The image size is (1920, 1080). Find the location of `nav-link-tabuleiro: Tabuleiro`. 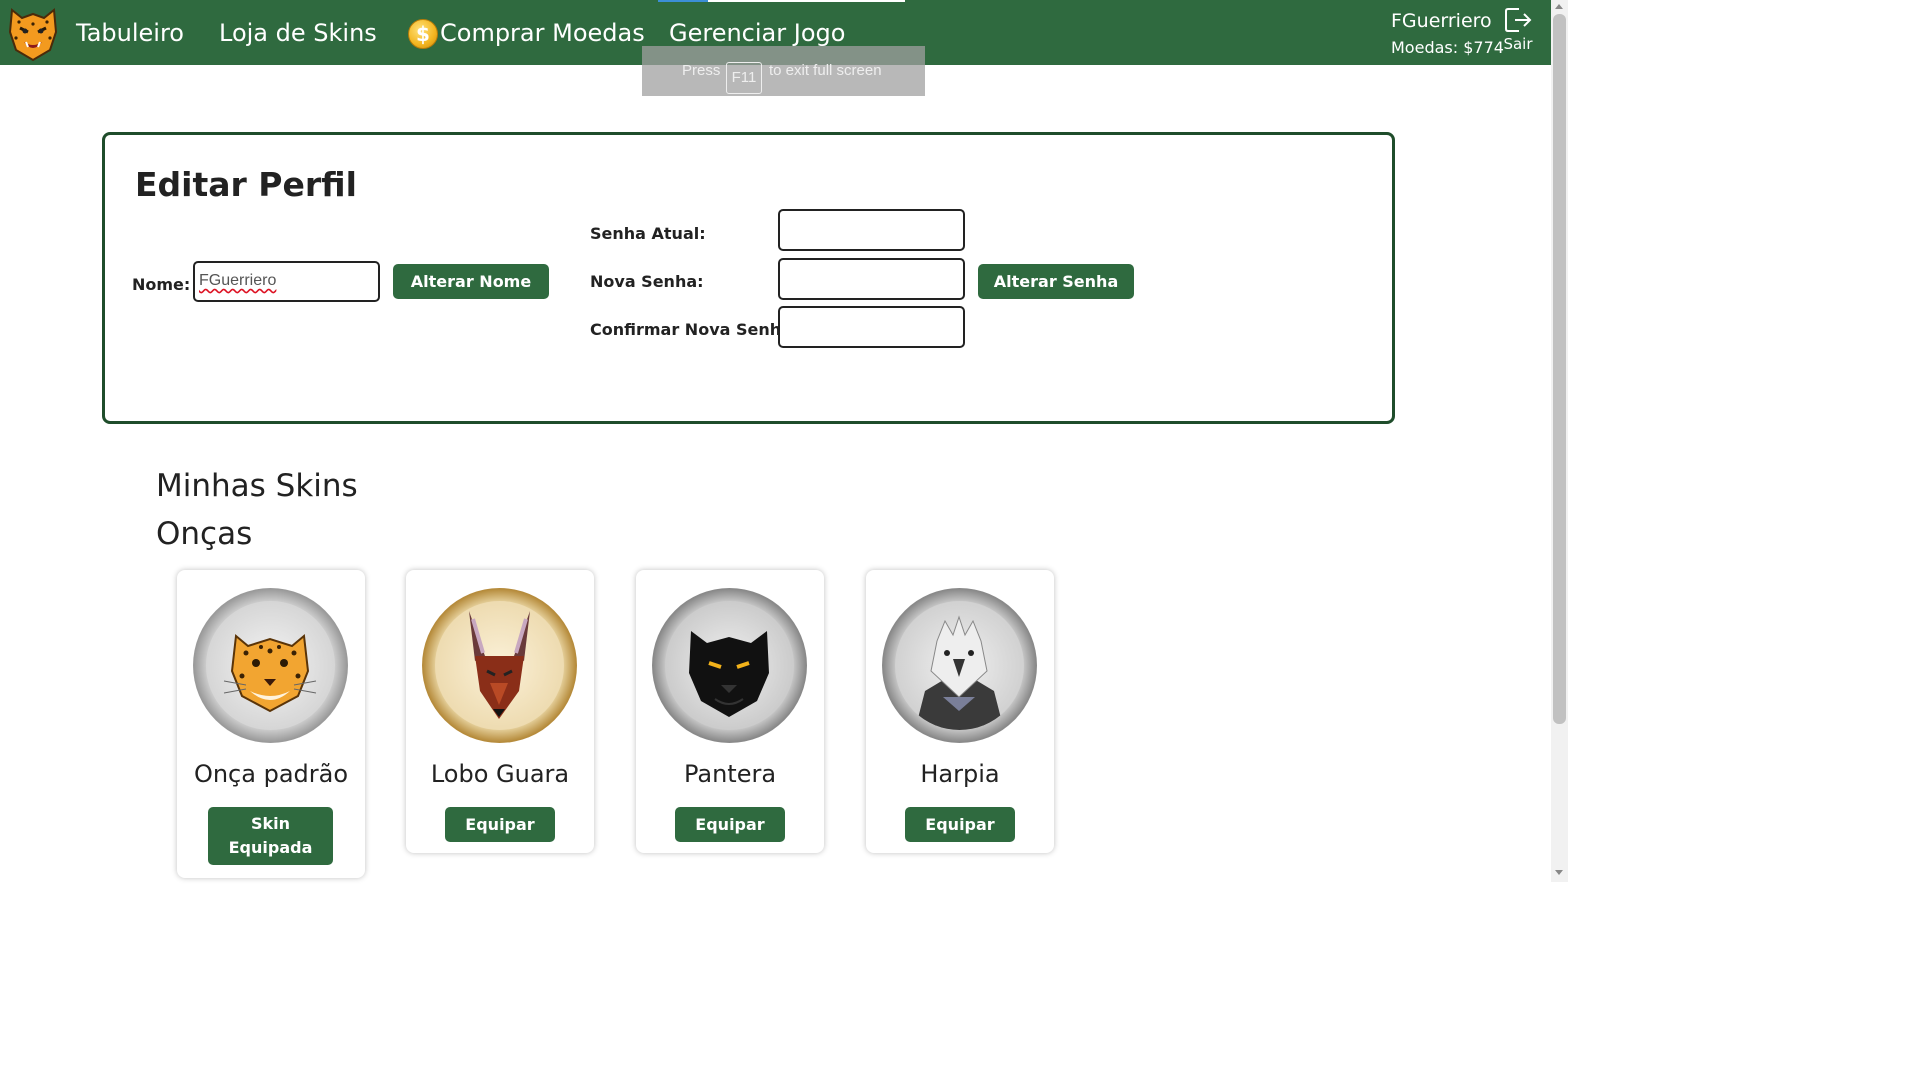

nav-link-tabuleiro: Tabuleiro is located at coordinates (130, 33).